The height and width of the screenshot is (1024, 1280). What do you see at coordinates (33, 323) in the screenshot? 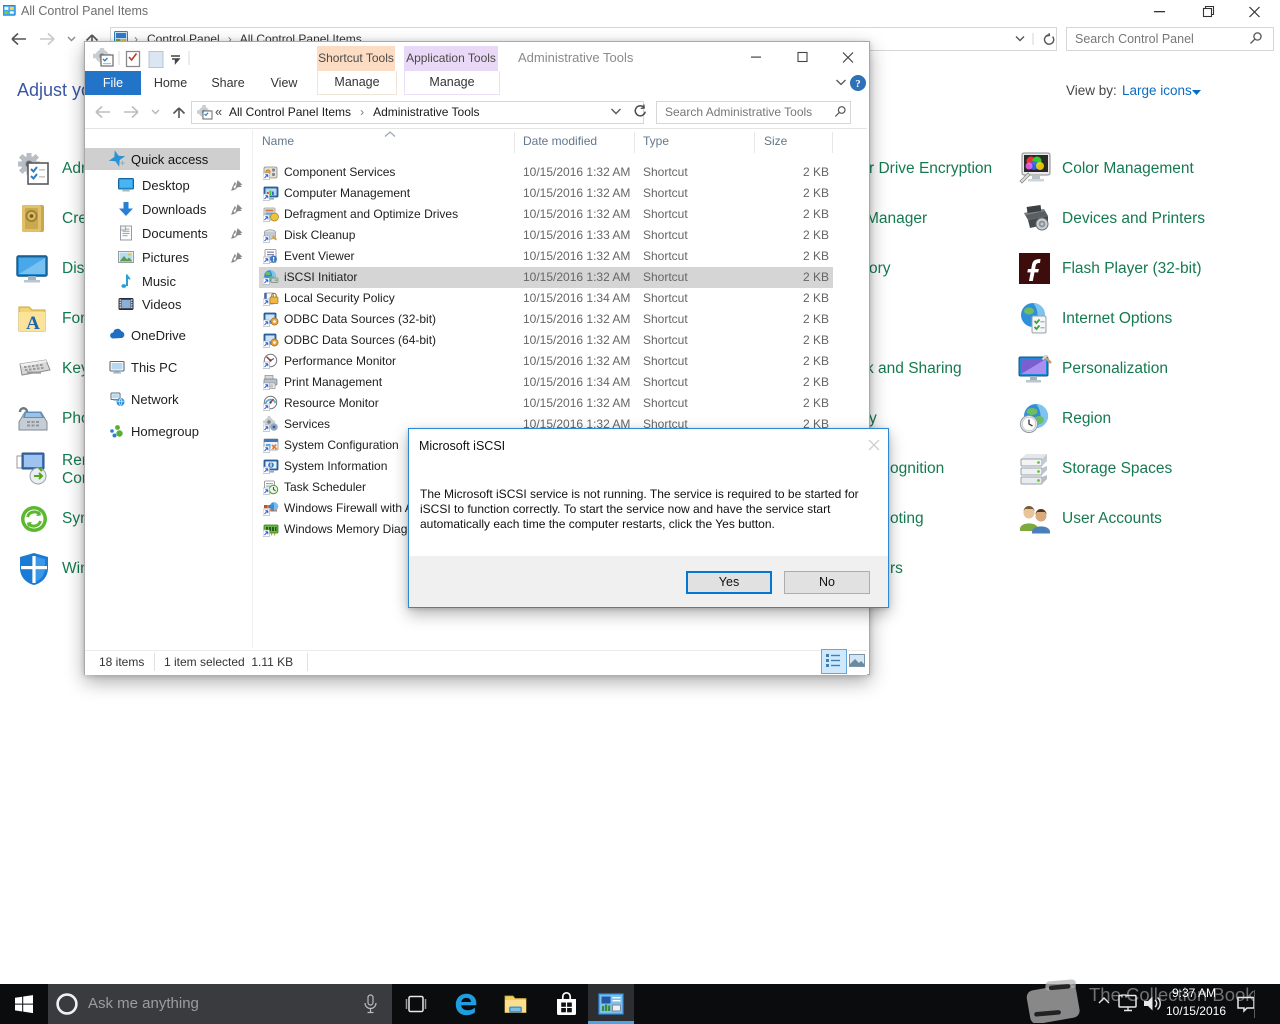
I see `svg-text: A` at bounding box center [33, 323].